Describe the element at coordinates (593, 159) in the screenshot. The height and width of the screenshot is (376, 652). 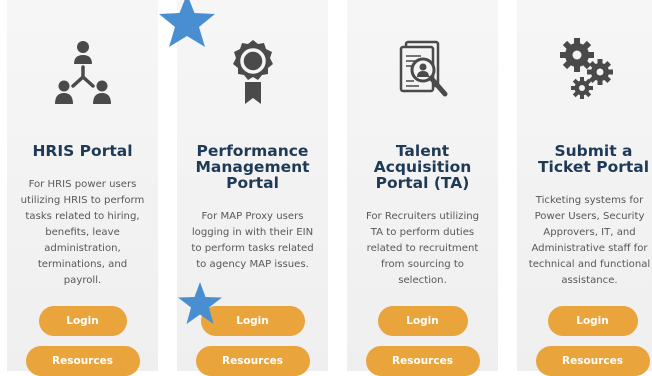
I see `card-title: Submit a Ticket Portal` at that location.